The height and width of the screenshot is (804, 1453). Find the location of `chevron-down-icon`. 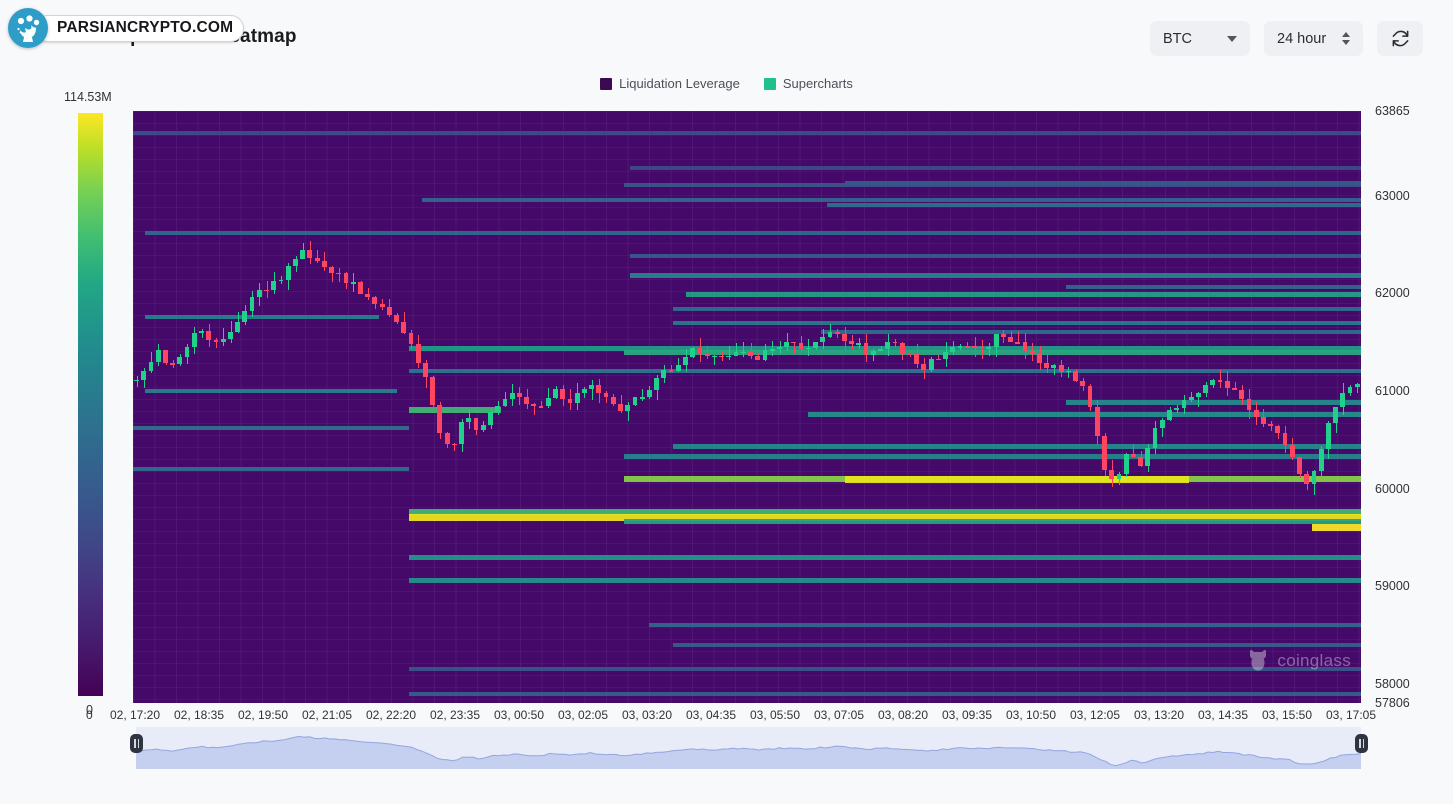

chevron-down-icon is located at coordinates (1232, 38).